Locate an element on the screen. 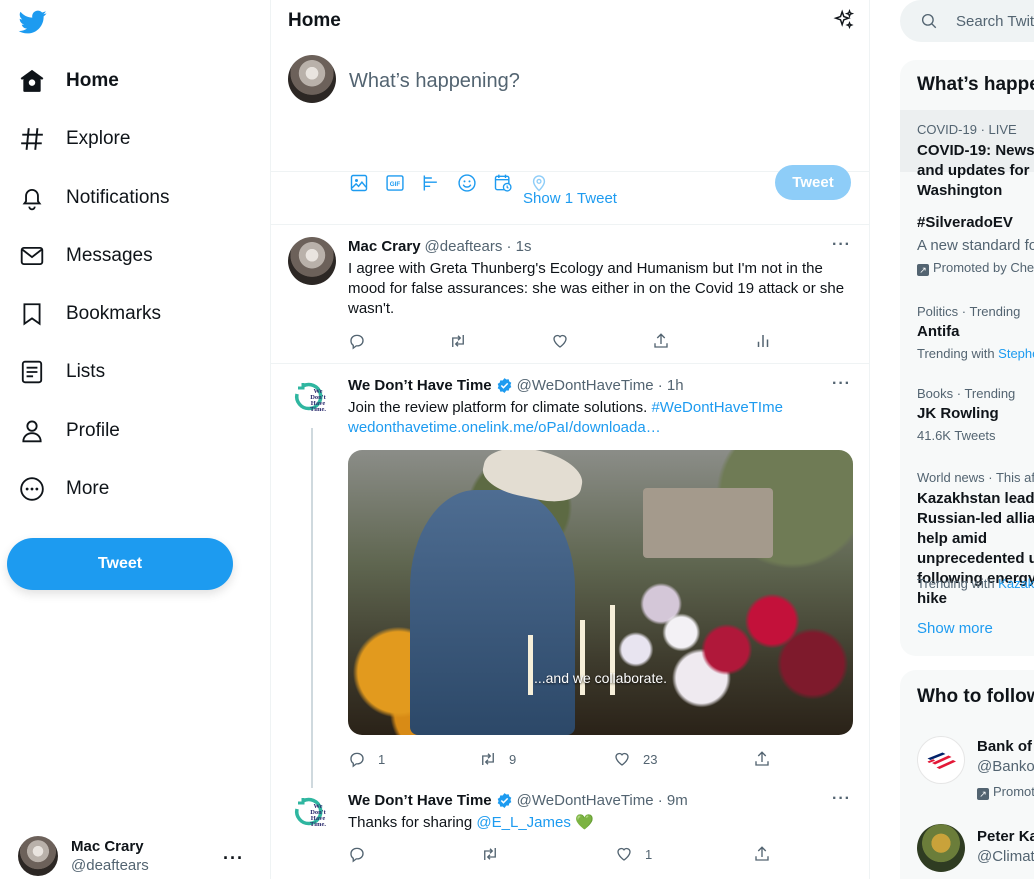 This screenshot has height=879, width=1034. like-button: 1 is located at coordinates (633, 854).